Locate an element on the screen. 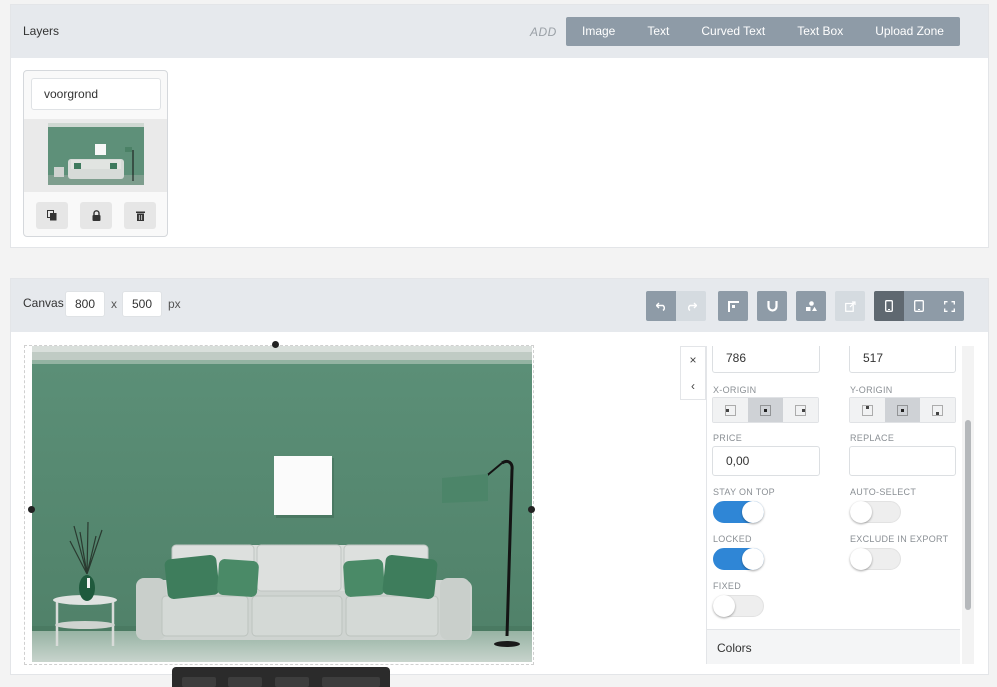 Image resolution: width=997 pixels, height=687 pixels. history-group is located at coordinates (676, 306).